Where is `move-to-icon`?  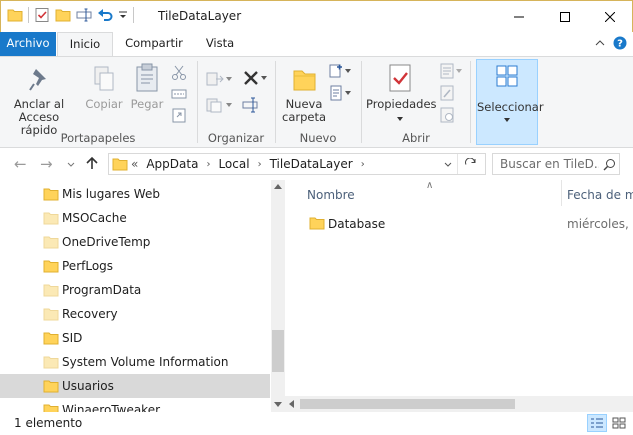
move-to-icon is located at coordinates (215, 79).